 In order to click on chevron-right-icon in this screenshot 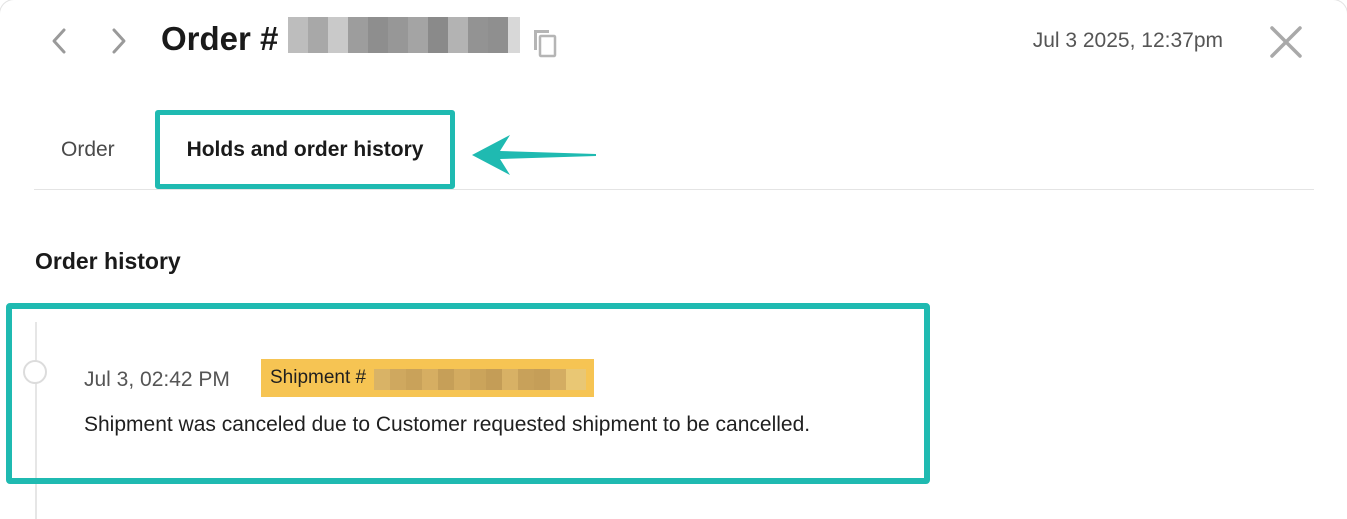, I will do `click(119, 41)`.